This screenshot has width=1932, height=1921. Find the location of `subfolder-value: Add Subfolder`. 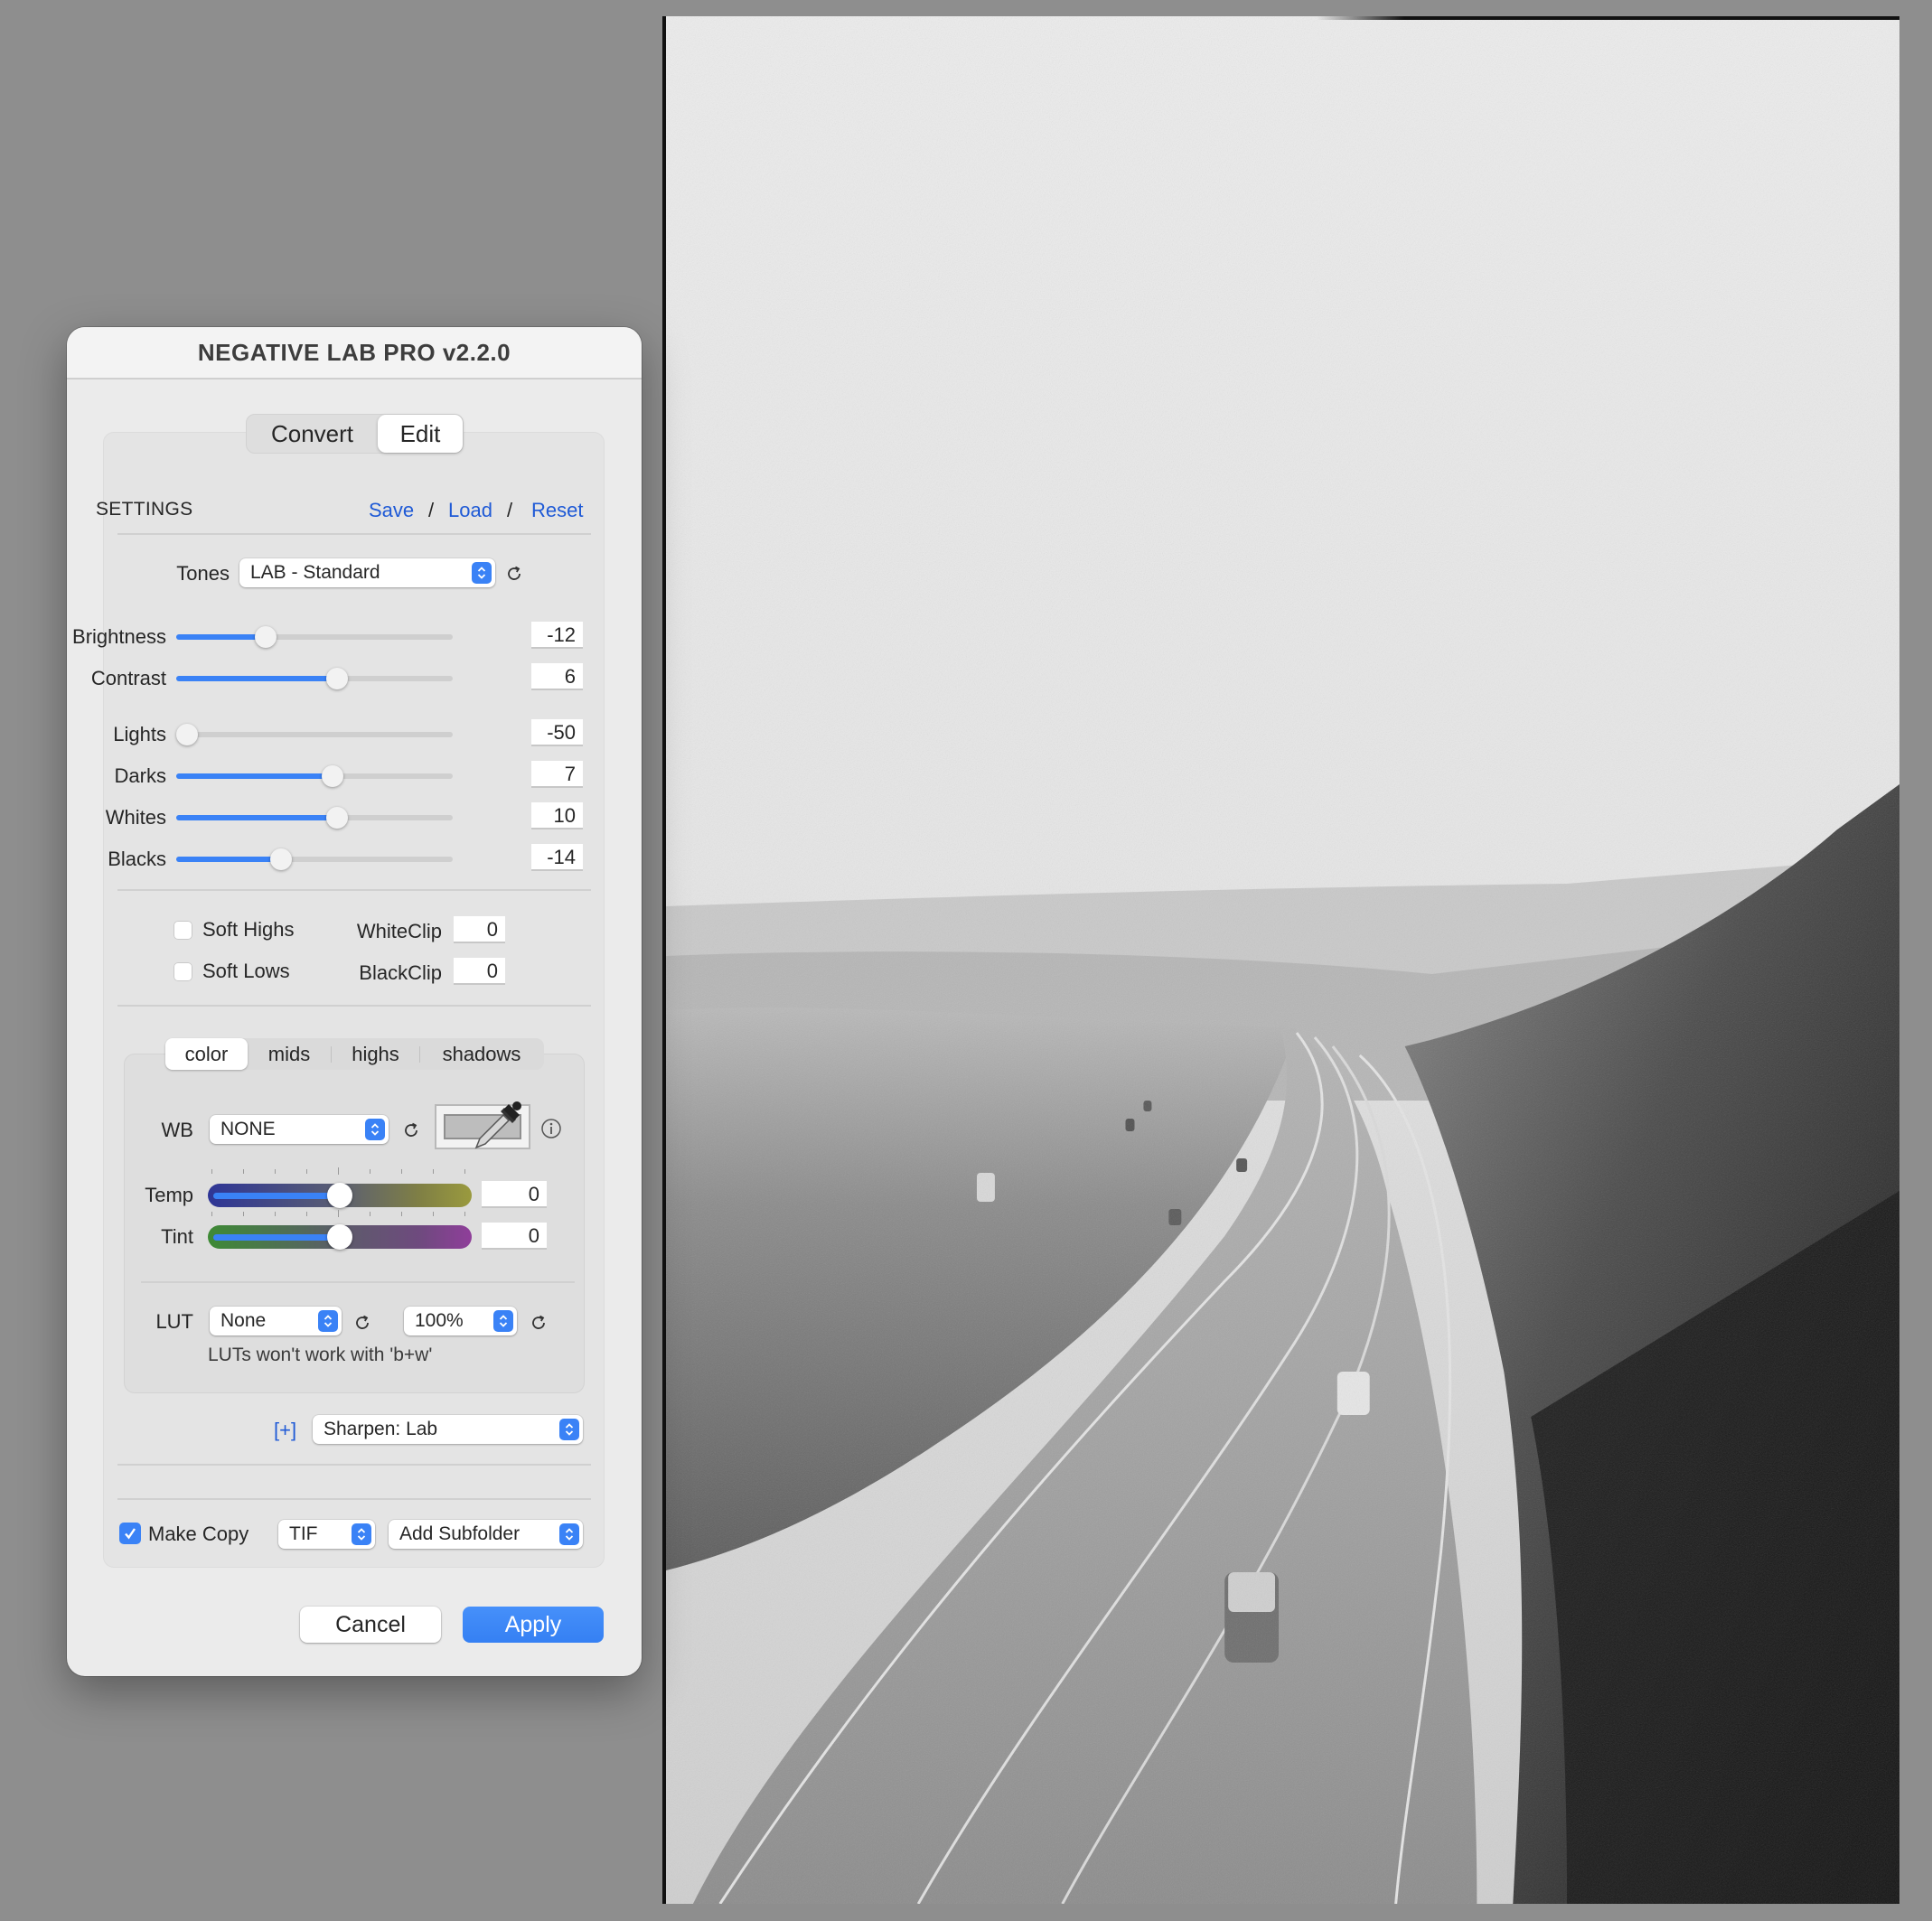

subfolder-value: Add Subfolder is located at coordinates (460, 1533).